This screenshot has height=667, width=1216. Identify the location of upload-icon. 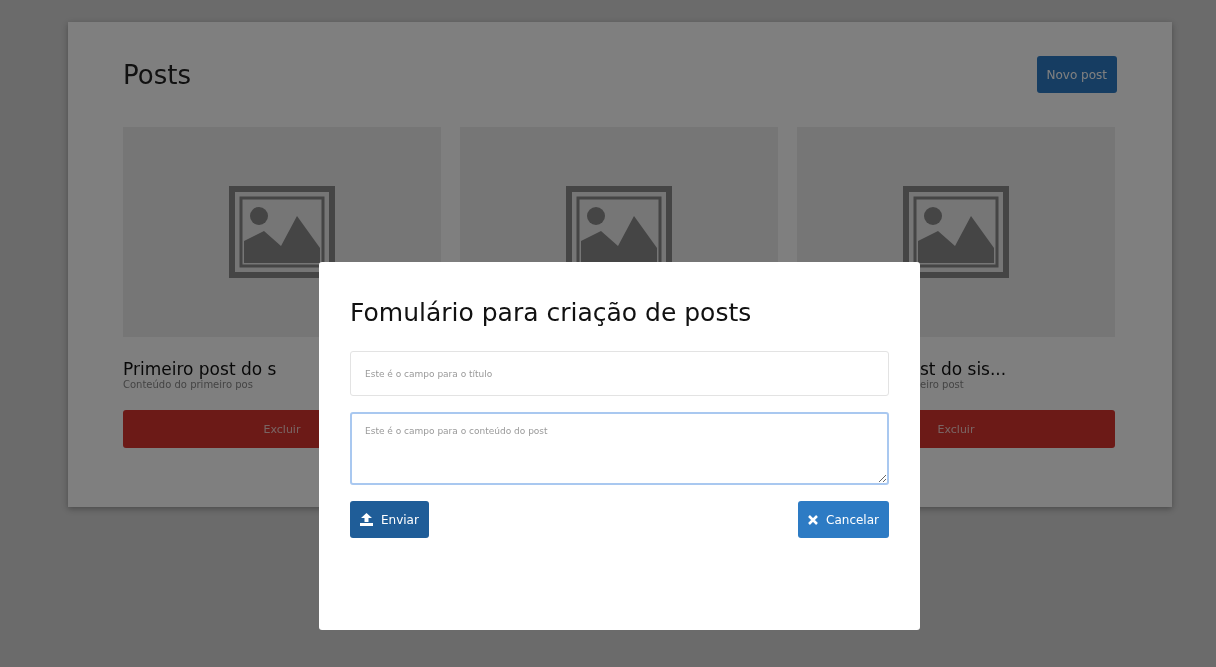
(366, 519).